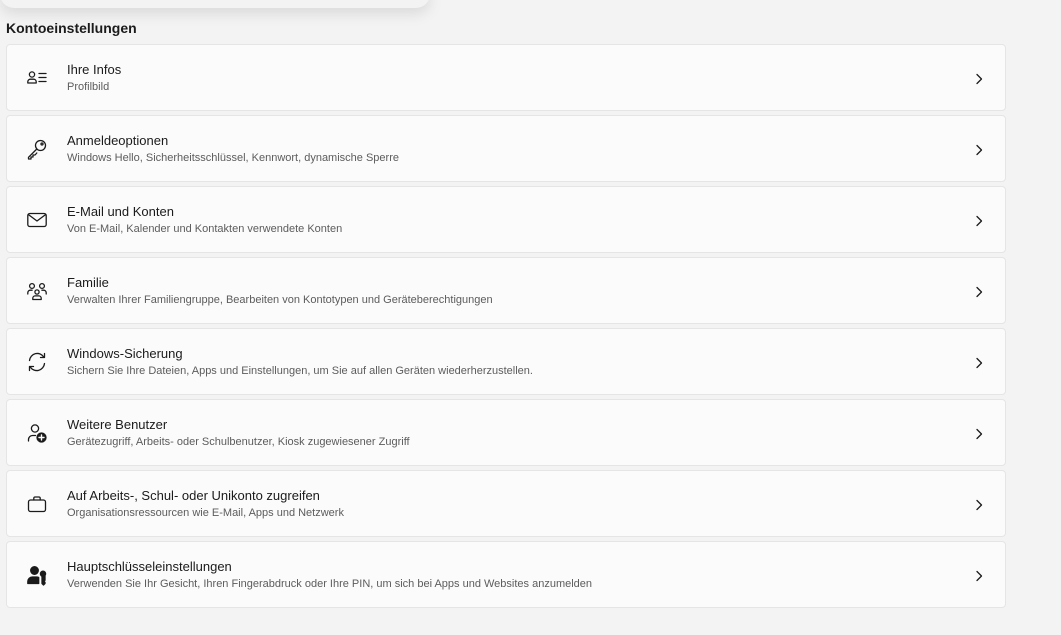 The width and height of the screenshot is (1061, 635). Describe the element at coordinates (120, 211) in the screenshot. I see `settings-item-title: E-Mail und Konten` at that location.